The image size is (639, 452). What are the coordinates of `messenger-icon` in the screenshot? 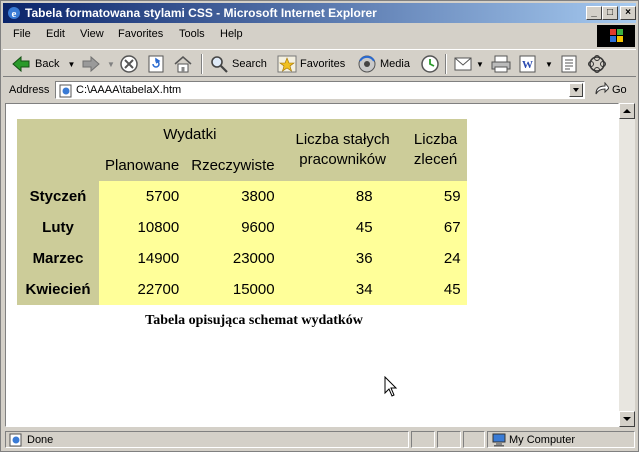 It's located at (597, 64).